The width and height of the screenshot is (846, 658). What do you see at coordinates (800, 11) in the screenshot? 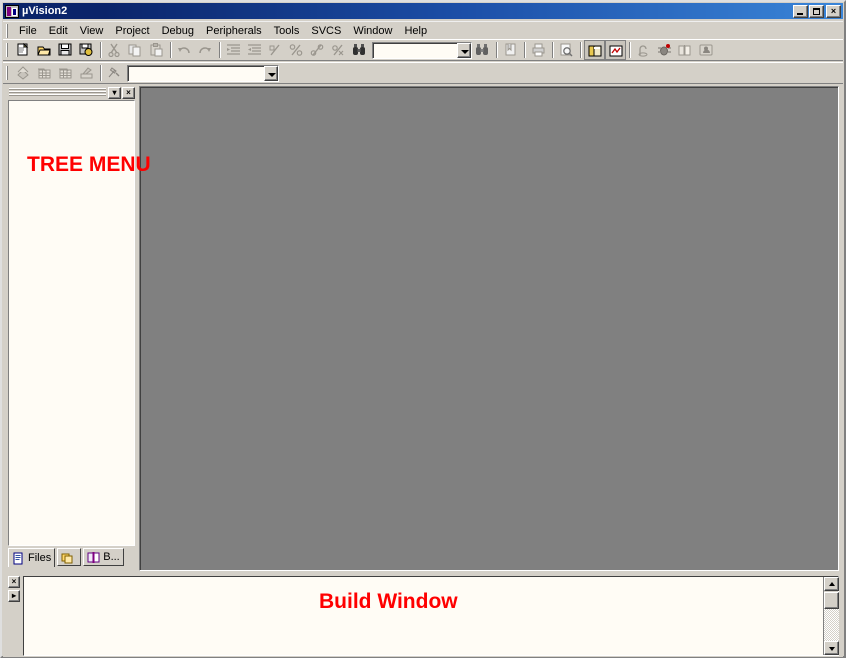
I see `minimize-button` at bounding box center [800, 11].